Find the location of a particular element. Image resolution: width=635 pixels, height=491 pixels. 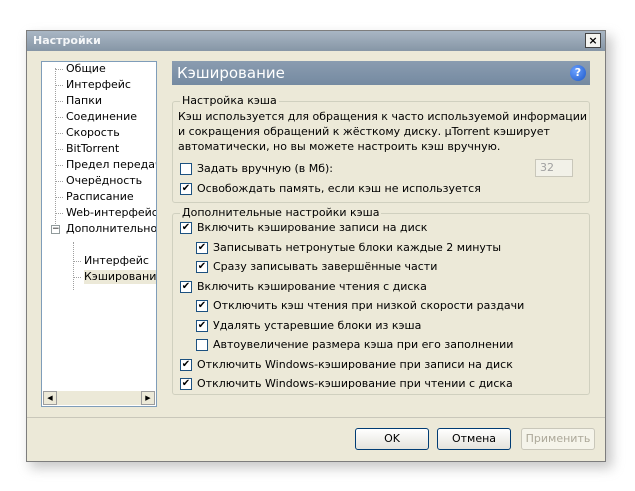

tree-item-queueing: Очерёдность is located at coordinates (104, 181).